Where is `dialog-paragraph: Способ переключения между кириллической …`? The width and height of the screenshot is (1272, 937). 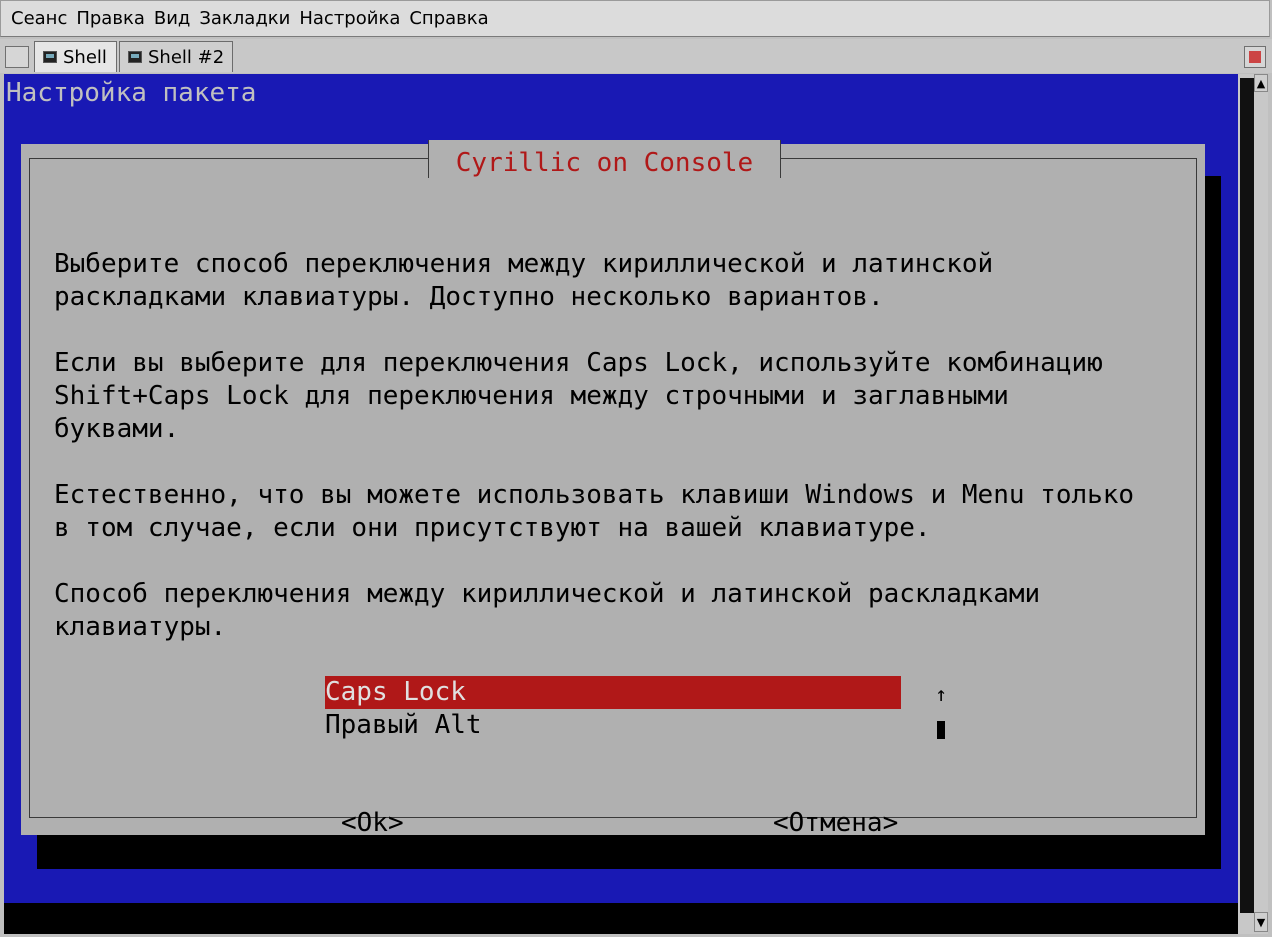
dialog-paragraph: Способ переключения между кириллической … is located at coordinates (547, 610).